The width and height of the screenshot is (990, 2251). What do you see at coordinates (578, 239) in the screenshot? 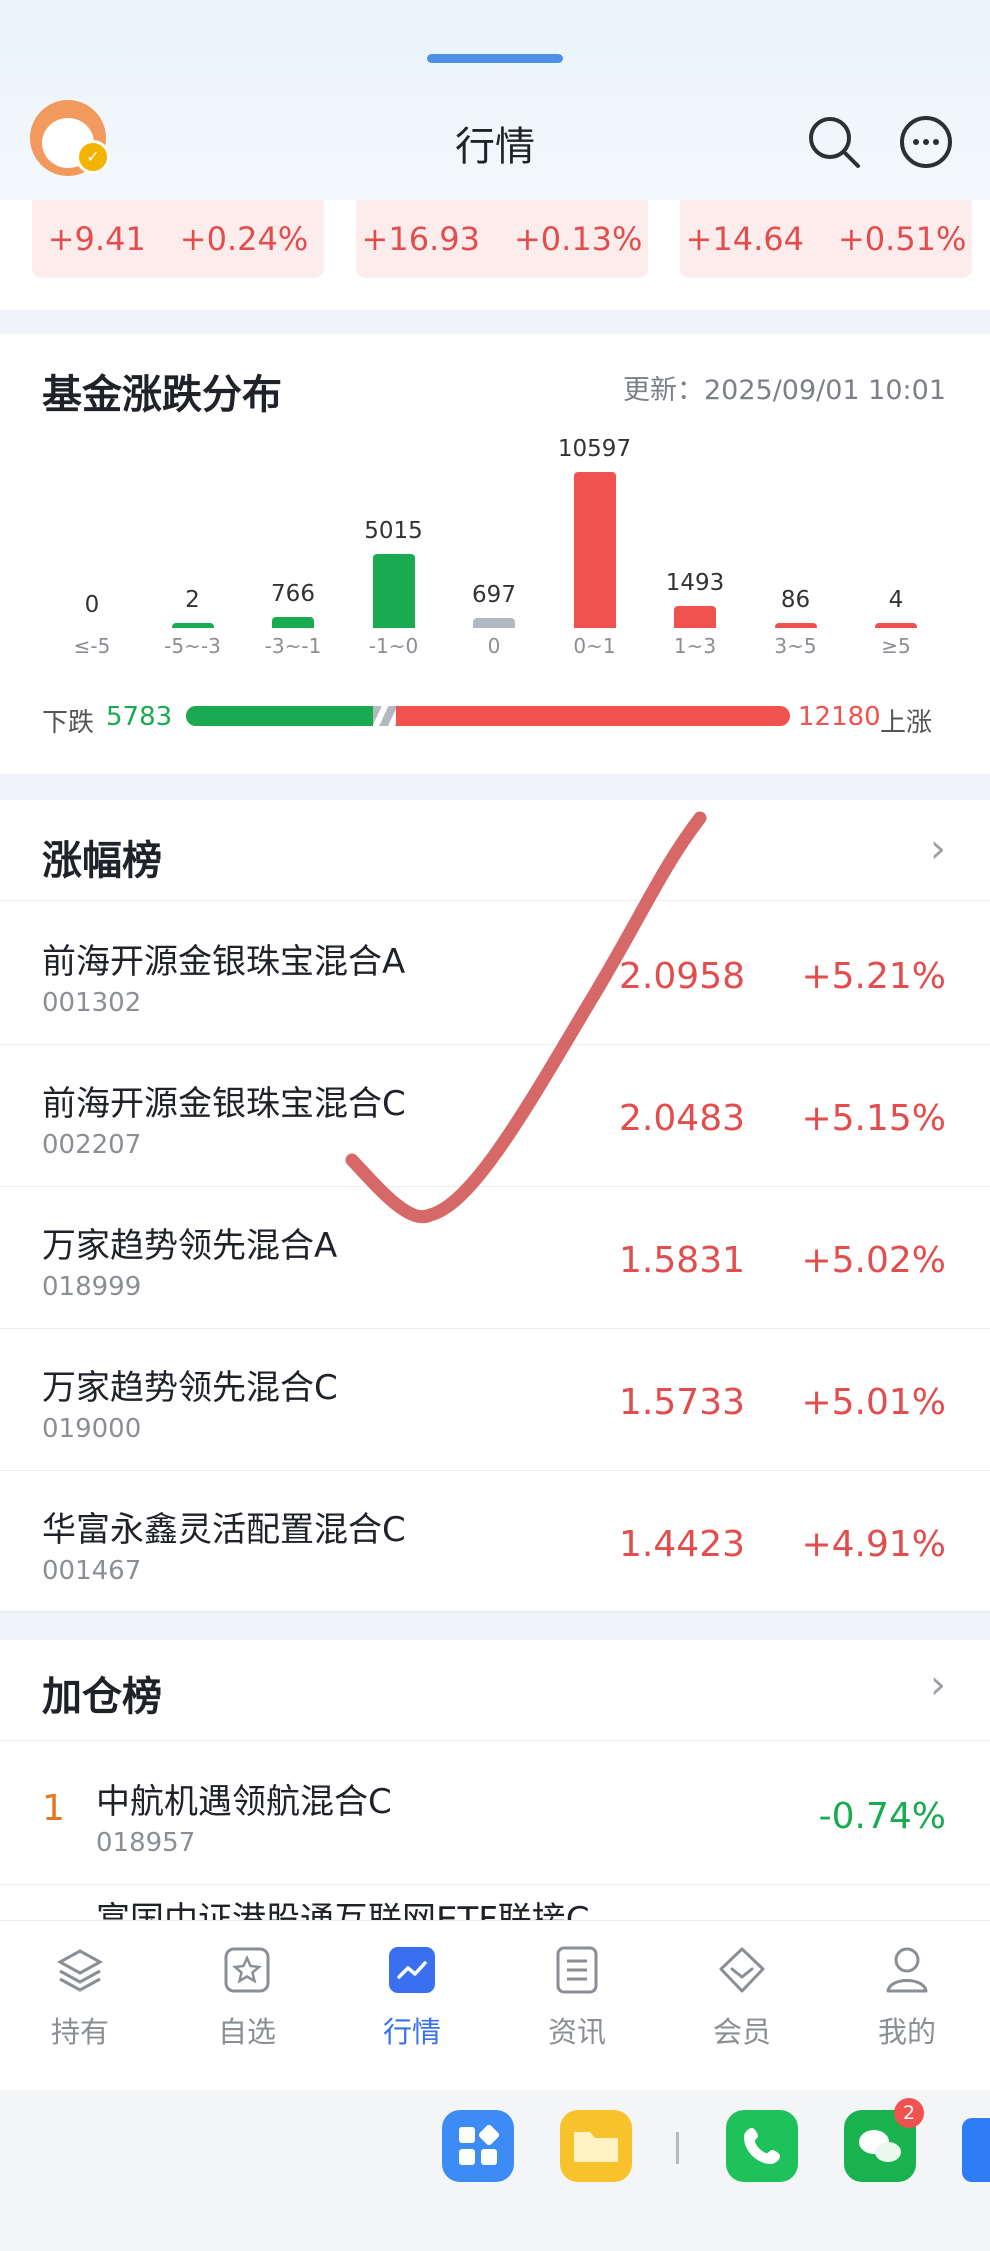
I see `index-percent: +0.13%` at bounding box center [578, 239].